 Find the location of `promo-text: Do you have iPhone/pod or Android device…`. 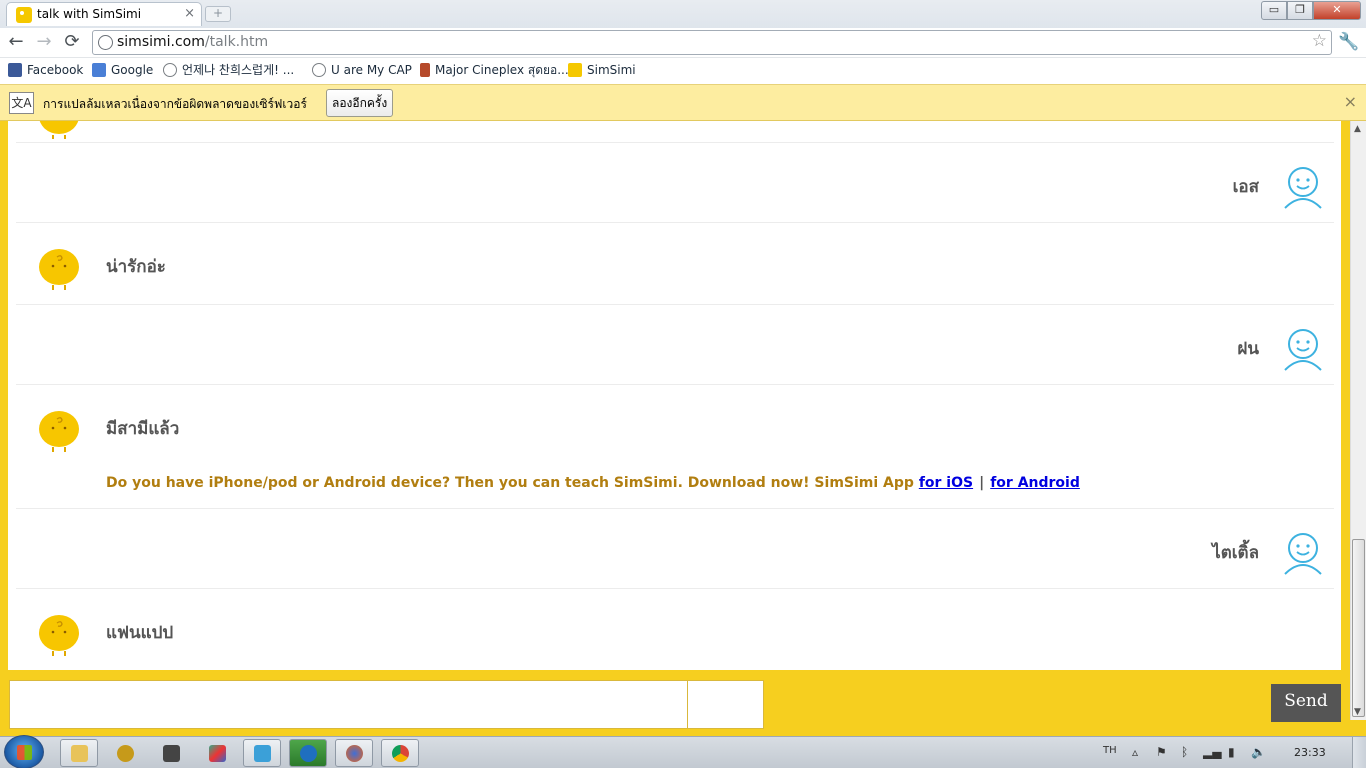

promo-text: Do you have iPhone/pod or Android device… is located at coordinates (512, 483).